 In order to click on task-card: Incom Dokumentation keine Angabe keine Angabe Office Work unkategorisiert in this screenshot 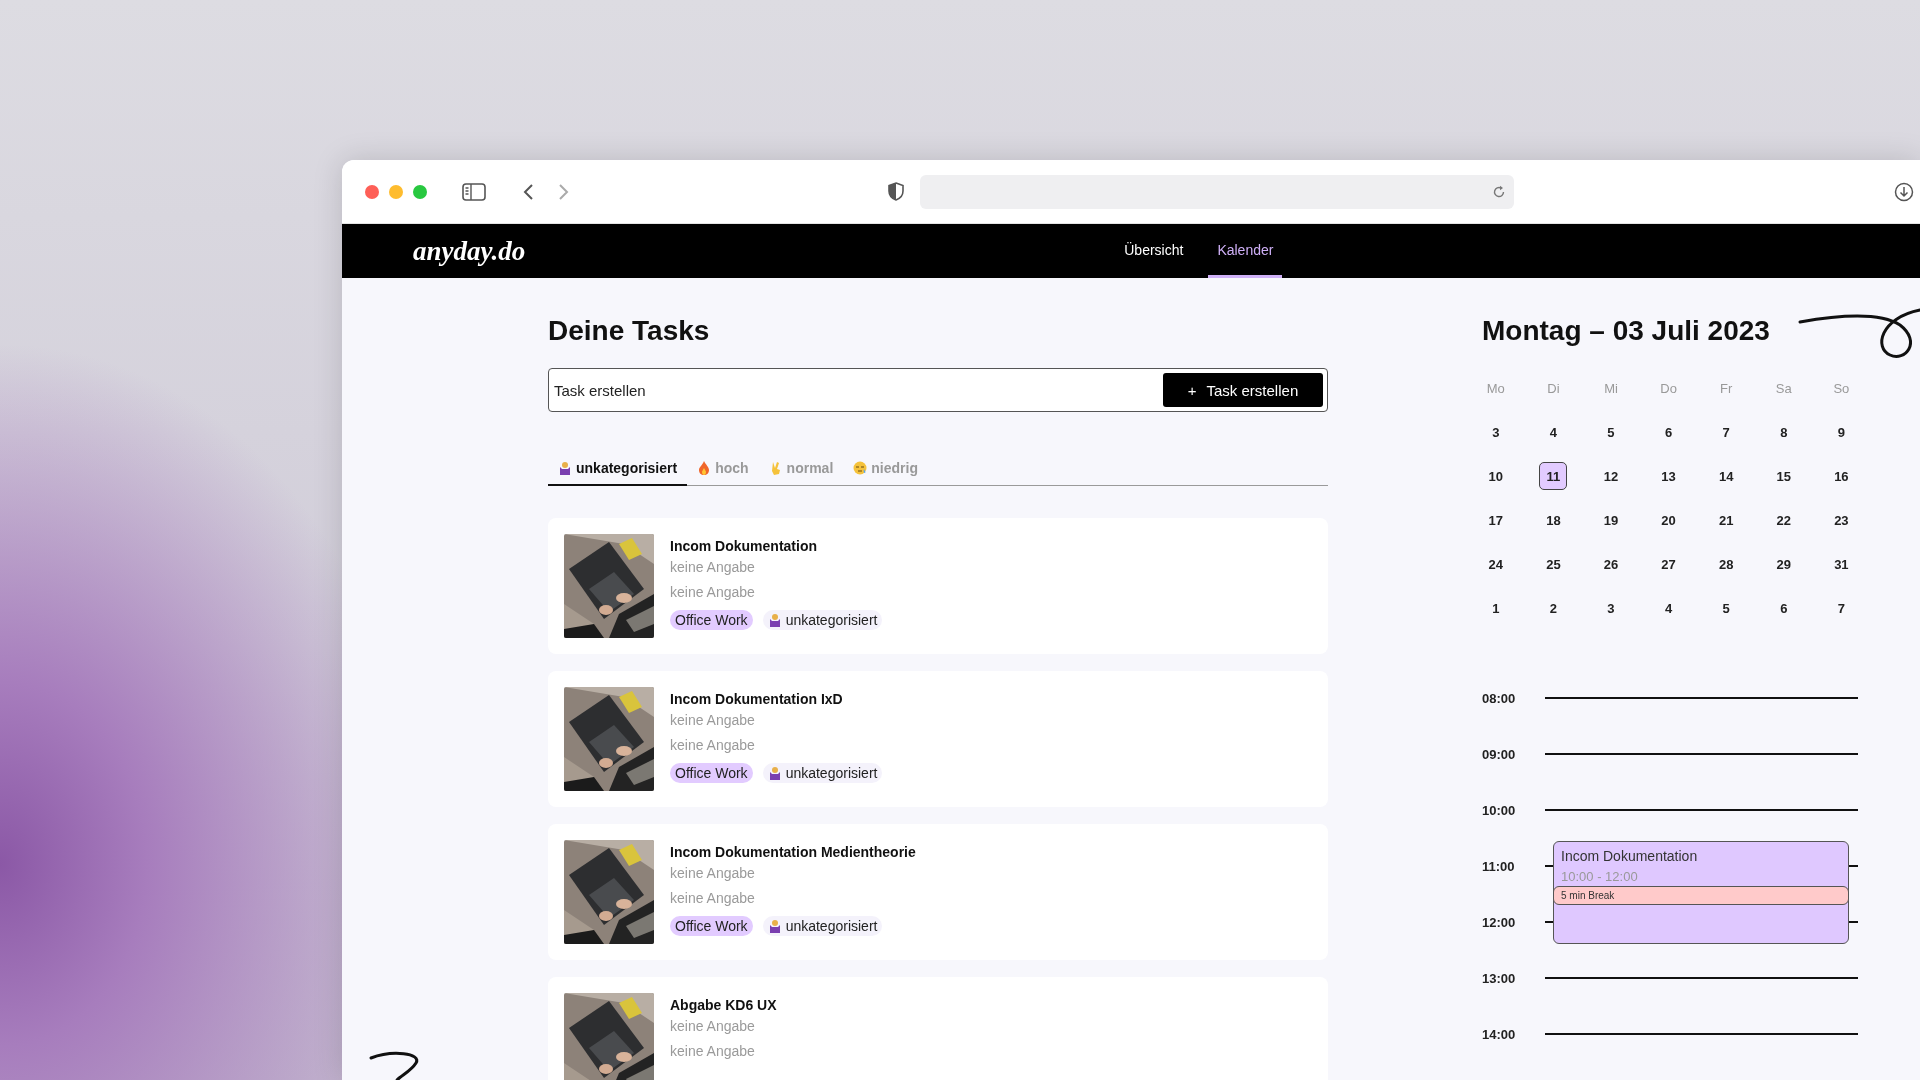, I will do `click(938, 586)`.